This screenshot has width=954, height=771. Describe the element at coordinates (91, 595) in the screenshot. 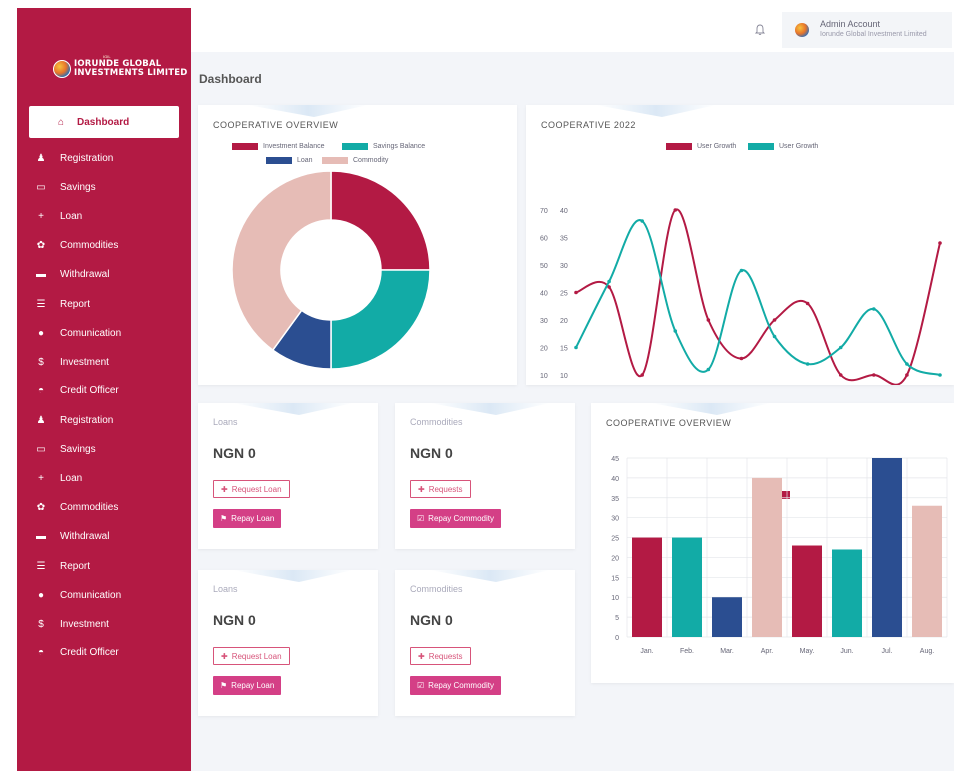

I see `sidebar-item-label: Comunication` at that location.